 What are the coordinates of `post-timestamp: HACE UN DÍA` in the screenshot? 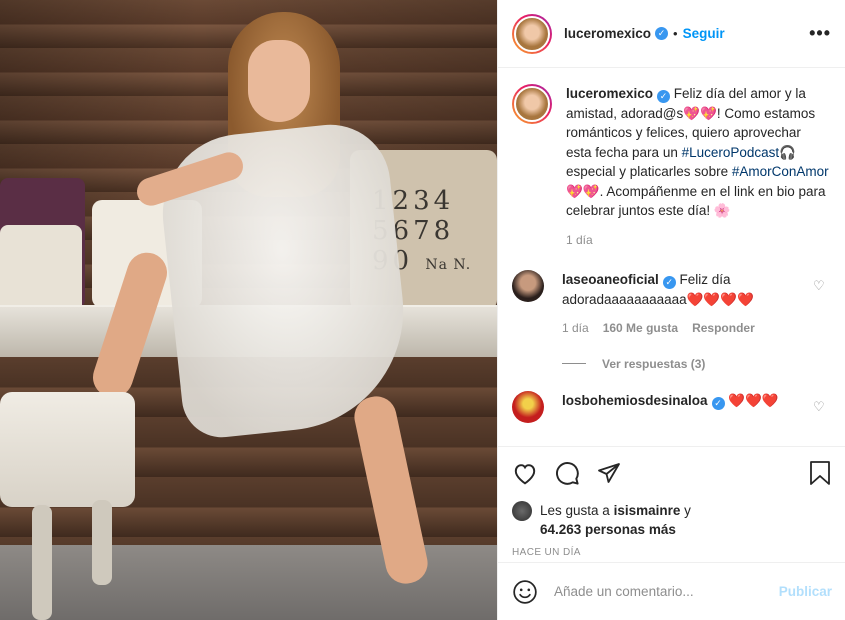 It's located at (672, 552).